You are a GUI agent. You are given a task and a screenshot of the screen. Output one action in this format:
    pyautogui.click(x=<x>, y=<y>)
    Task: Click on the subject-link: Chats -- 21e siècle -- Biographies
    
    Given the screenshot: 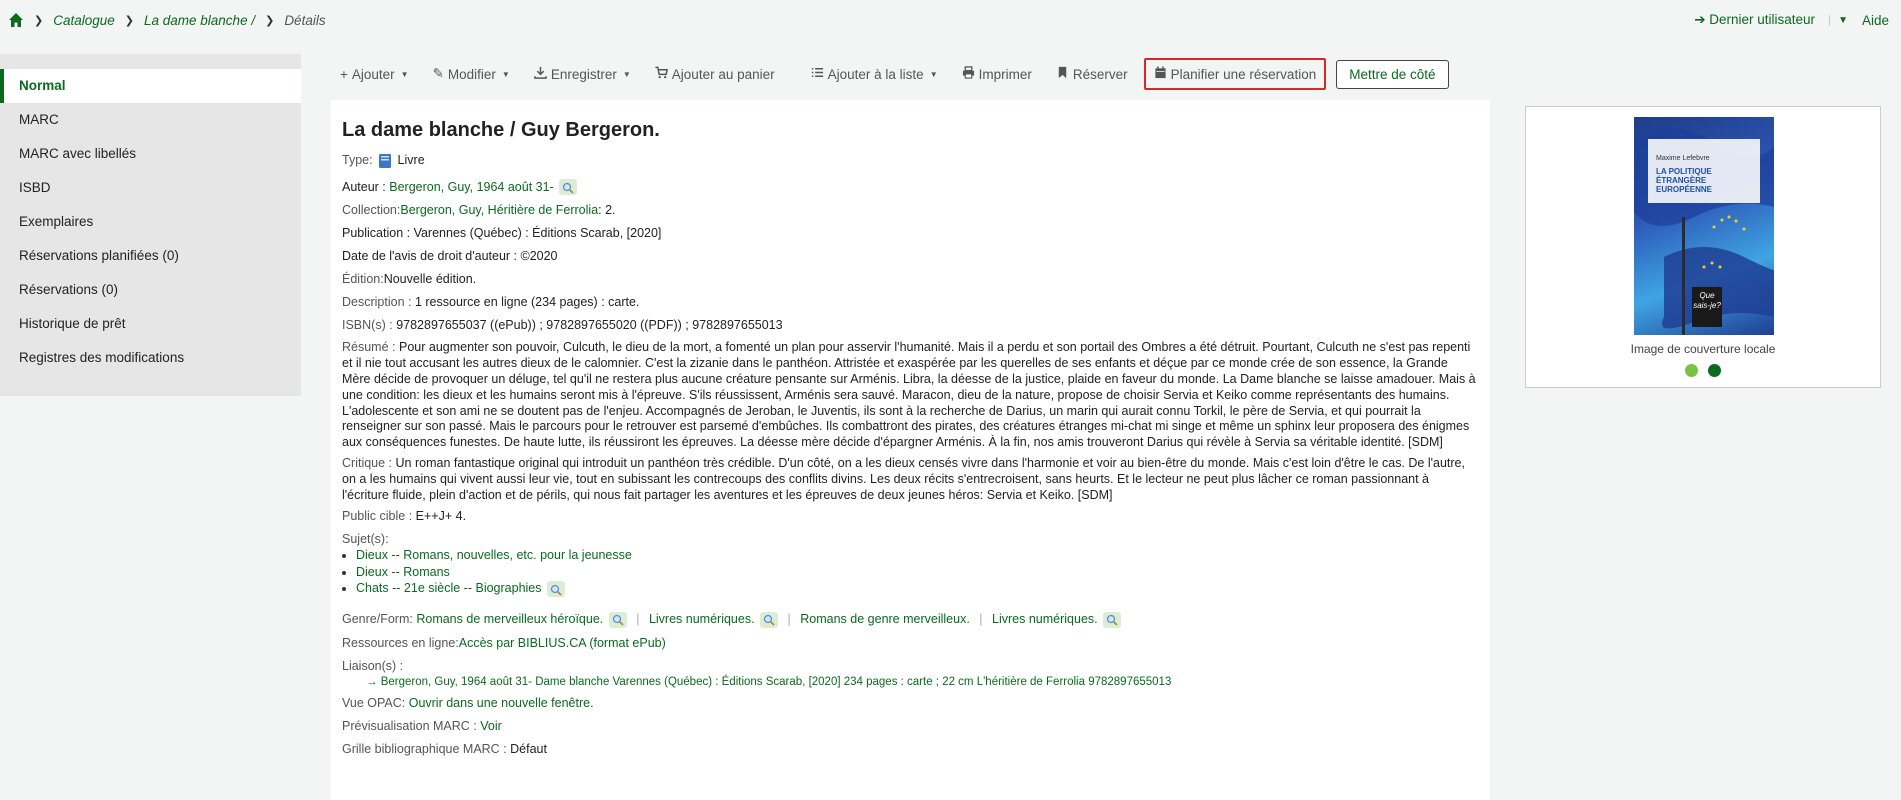 What is the action you would take?
    pyautogui.click(x=449, y=588)
    